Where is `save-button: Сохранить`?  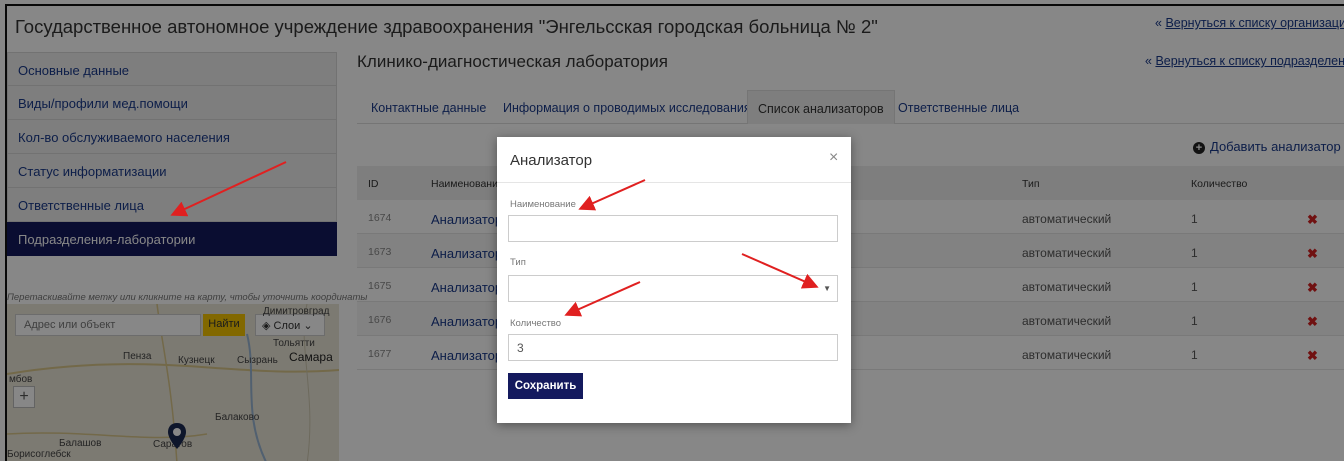 save-button: Сохранить is located at coordinates (545, 386).